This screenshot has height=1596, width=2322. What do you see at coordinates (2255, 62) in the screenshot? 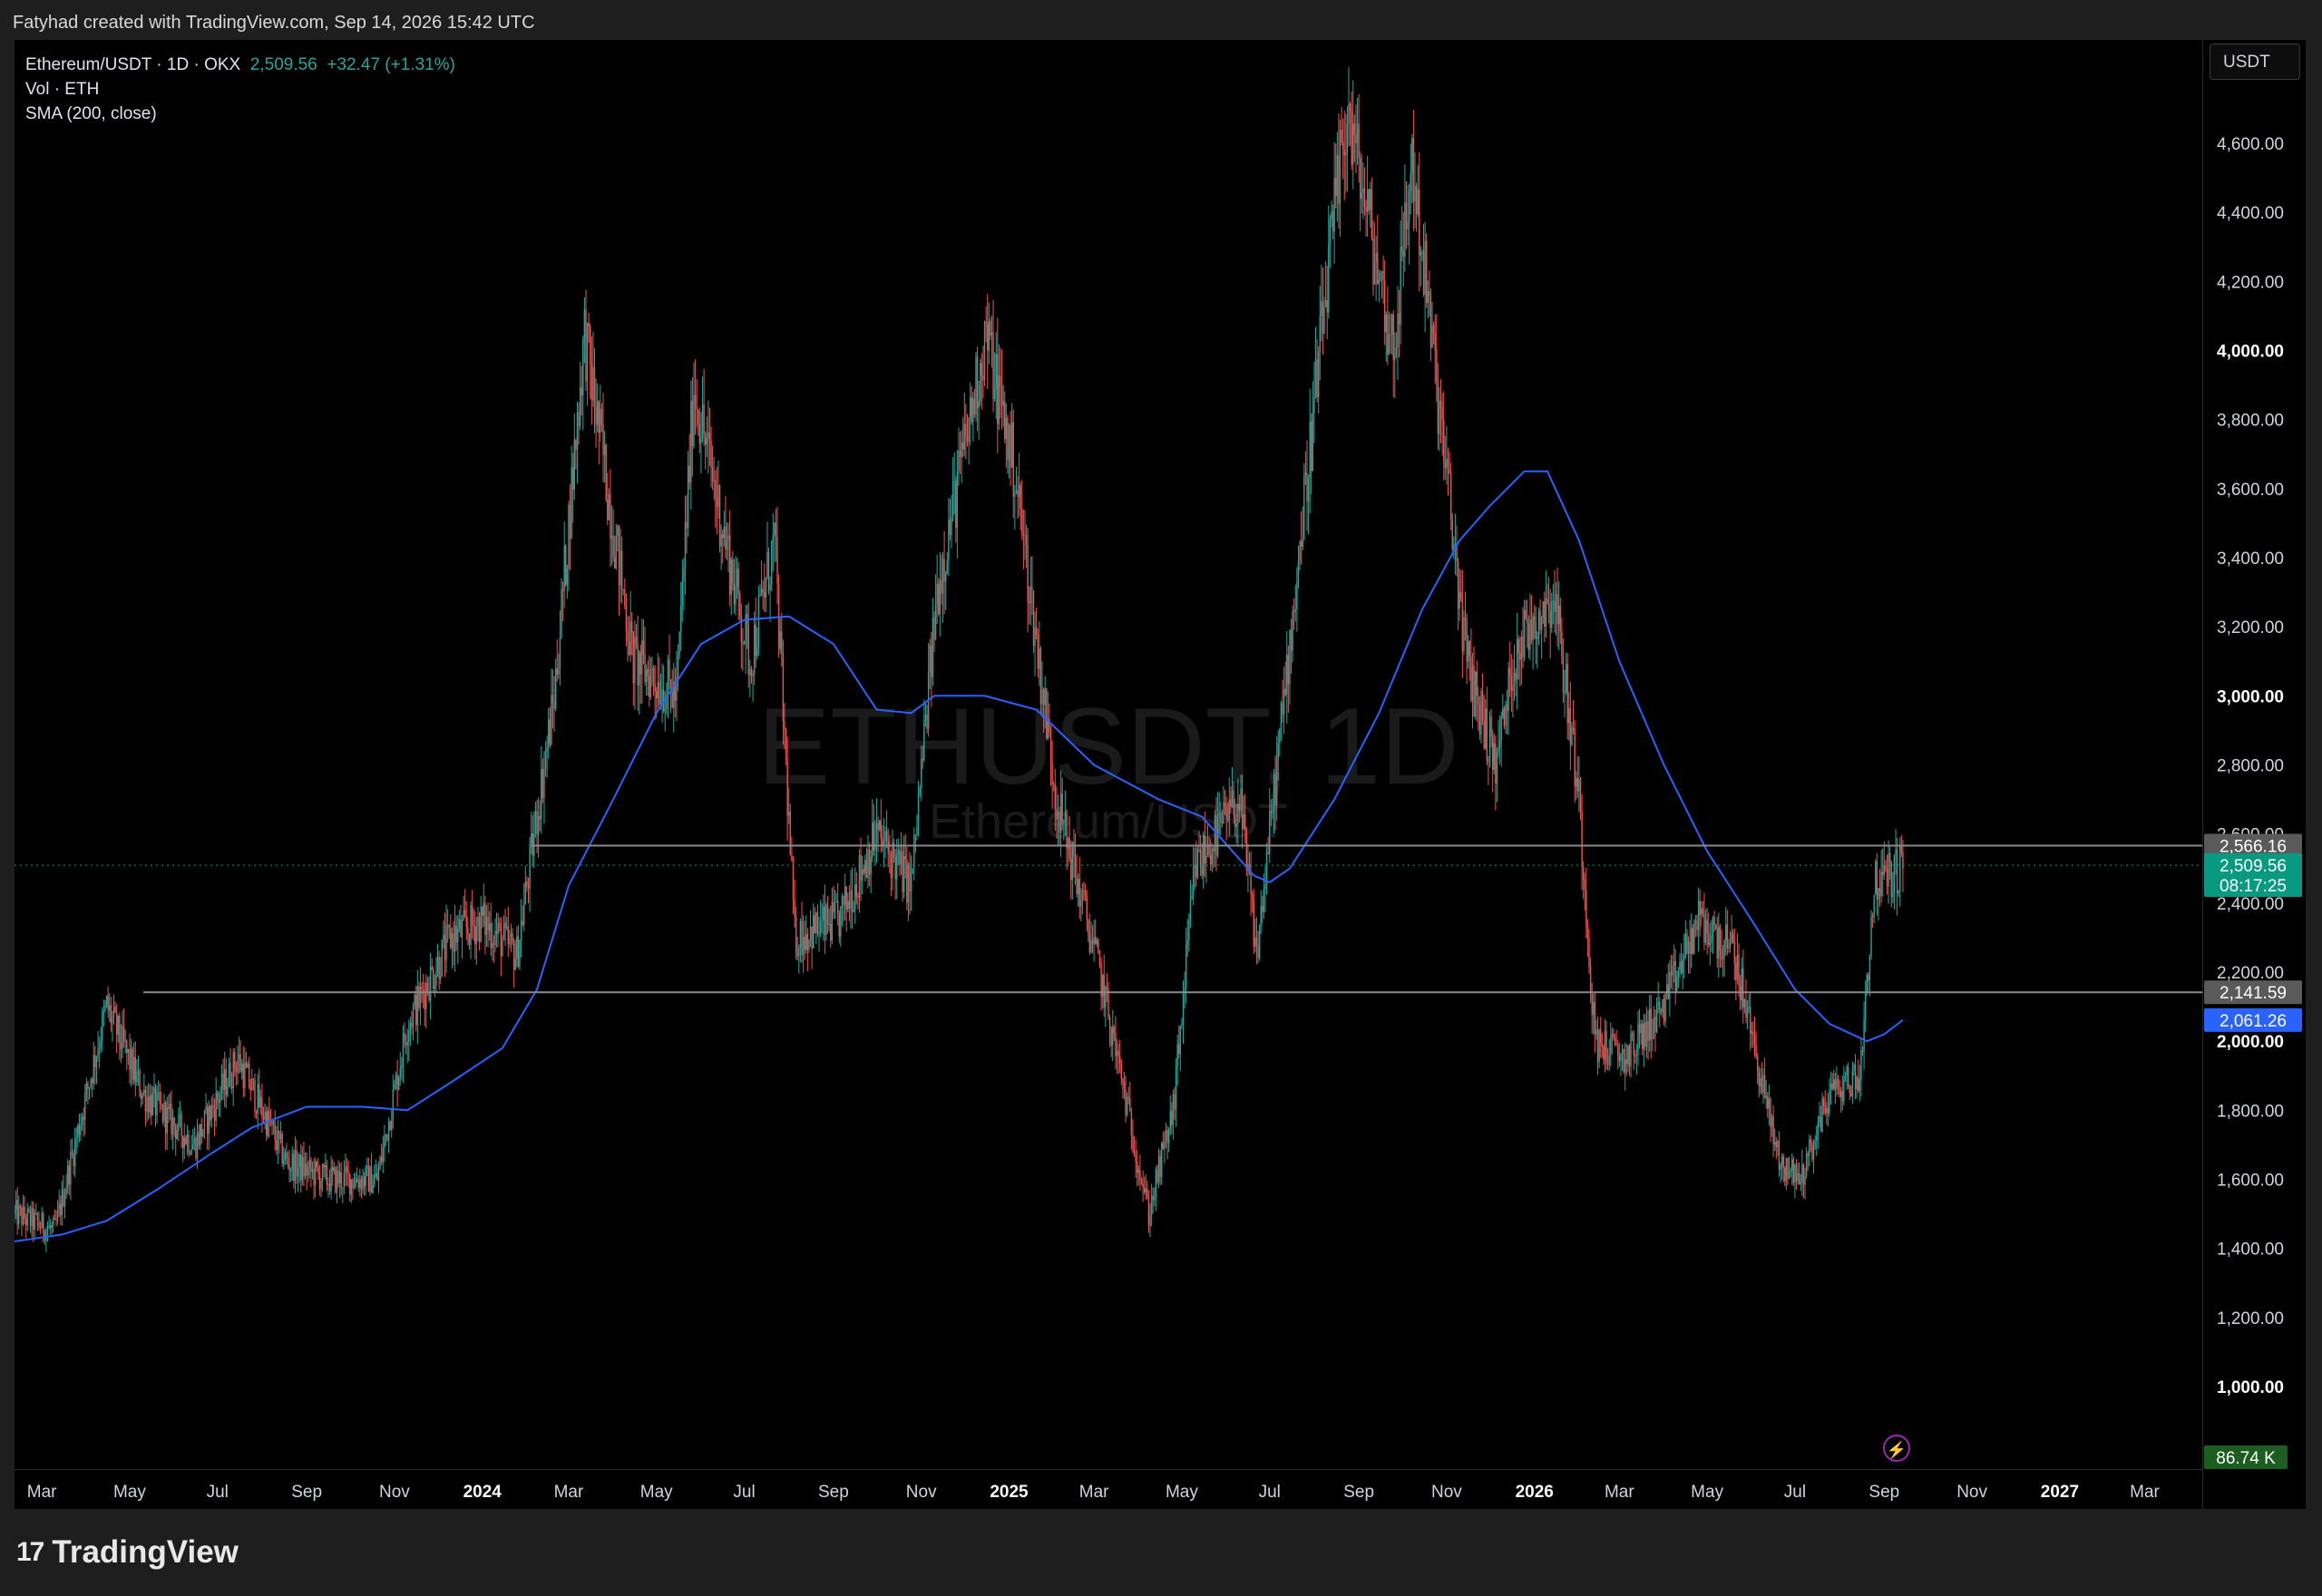
I see `currency-button: USDT` at bounding box center [2255, 62].